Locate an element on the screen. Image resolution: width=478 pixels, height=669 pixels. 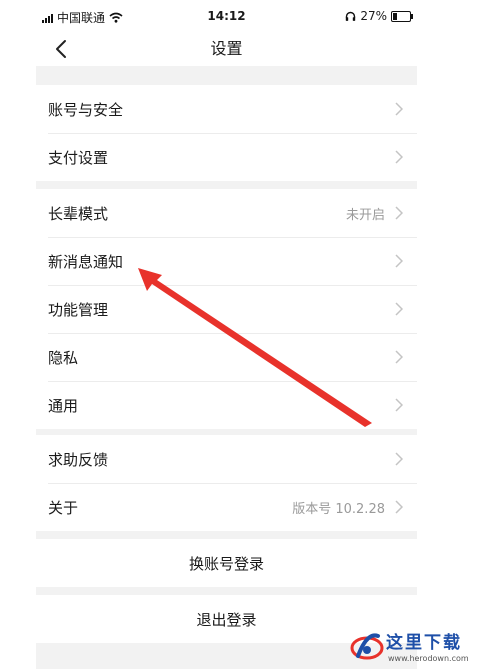
settings-item-label: 账号与安全 is located at coordinates (86, 109).